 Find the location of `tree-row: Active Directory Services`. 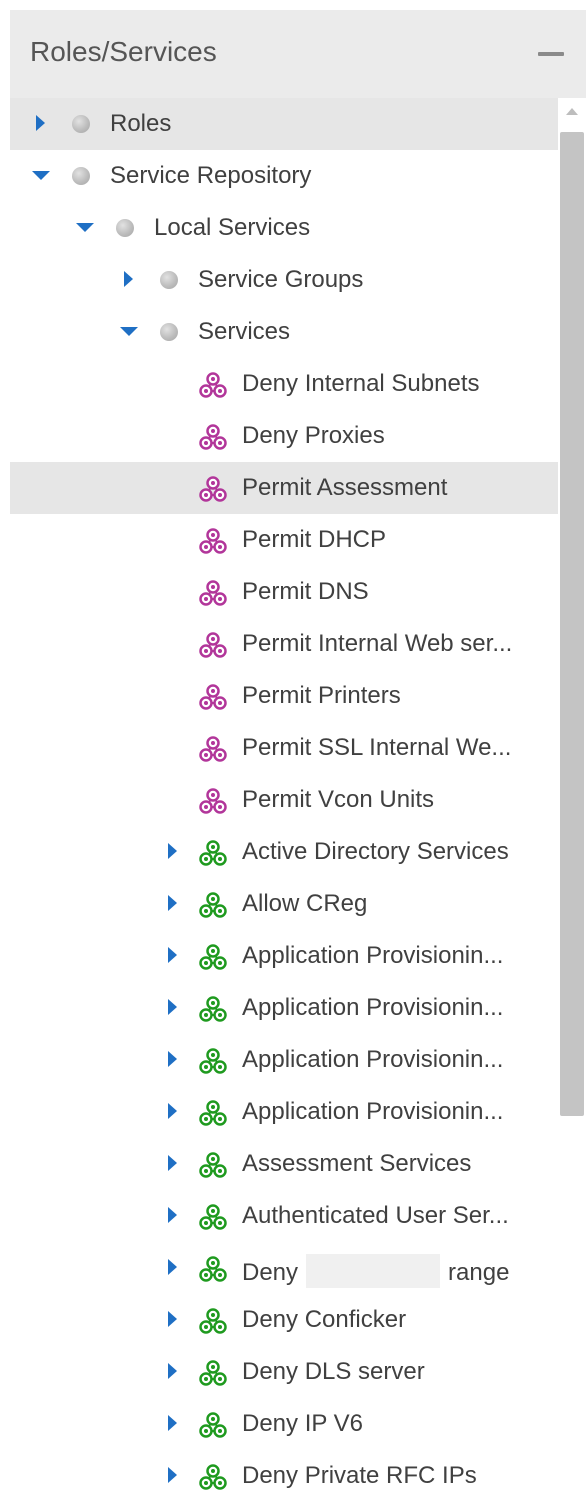

tree-row: Active Directory Services is located at coordinates (284, 852).